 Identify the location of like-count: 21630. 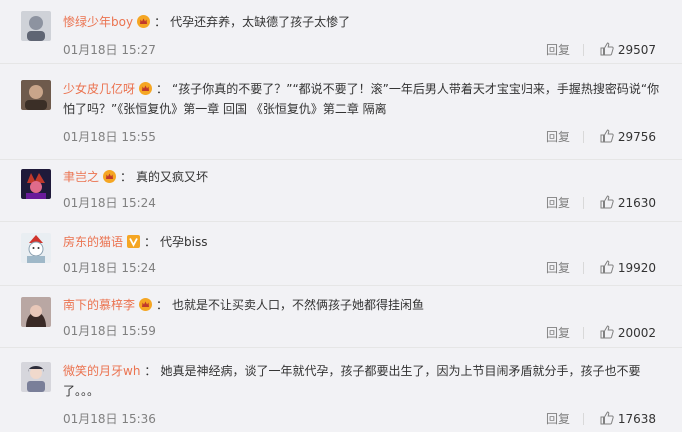
(636, 203).